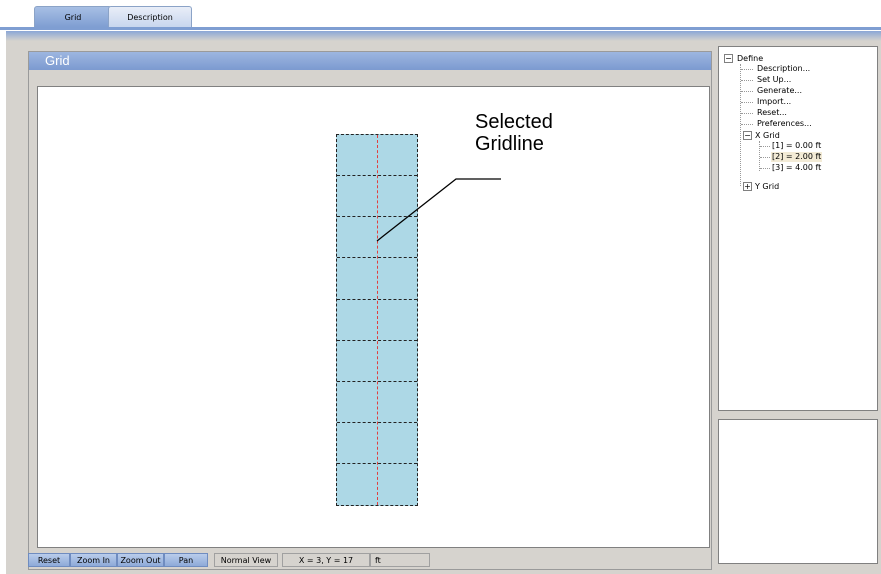 The width and height of the screenshot is (881, 574). What do you see at coordinates (798, 491) in the screenshot?
I see `properties-panel` at bounding box center [798, 491].